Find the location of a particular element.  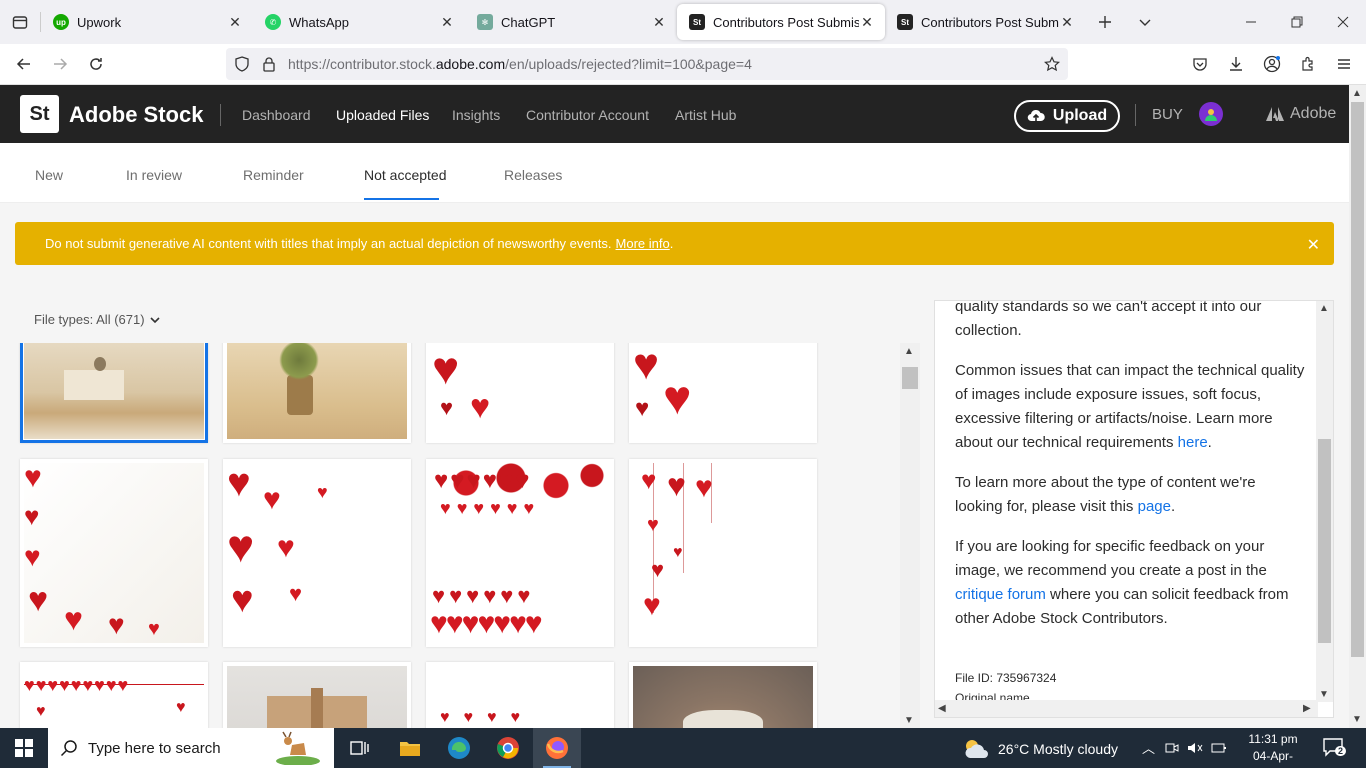

scroll-right-icon: ▶ is located at coordinates (1307, 708).